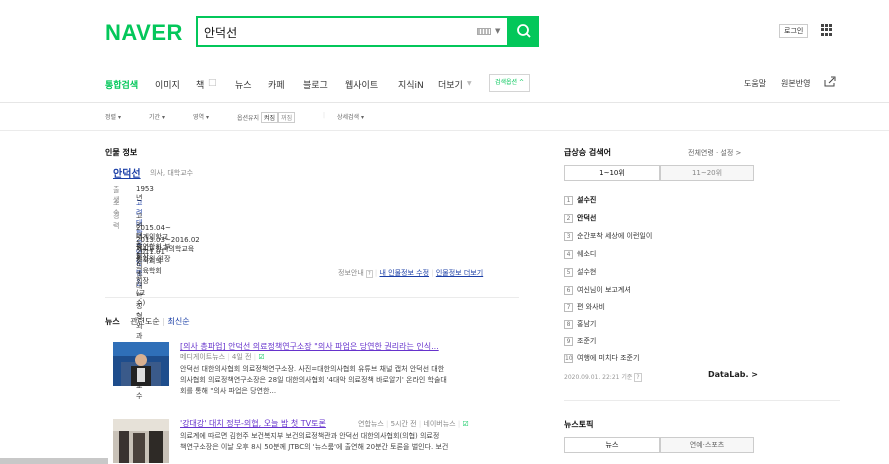 The image size is (889, 464). I want to click on more-chevron-icon: ▼, so click(469, 83).